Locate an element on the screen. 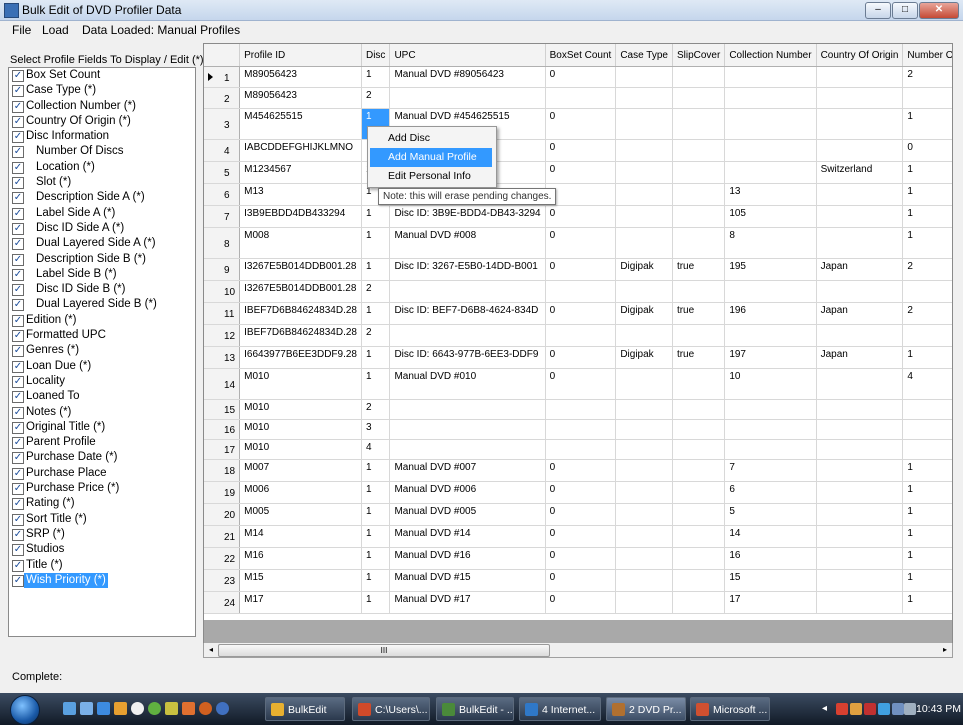 The image size is (963, 725). grid-cell: 13 is located at coordinates (770, 194).